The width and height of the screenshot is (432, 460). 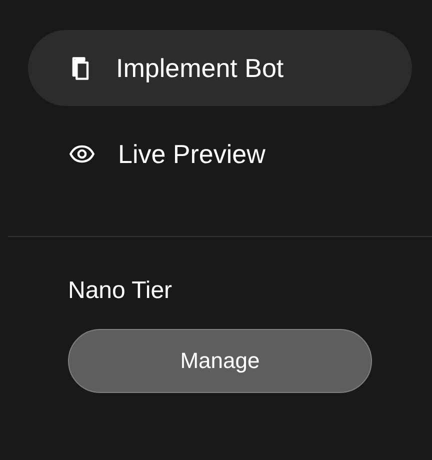 What do you see at coordinates (220, 154) in the screenshot?
I see `nav-item: Live Preview` at bounding box center [220, 154].